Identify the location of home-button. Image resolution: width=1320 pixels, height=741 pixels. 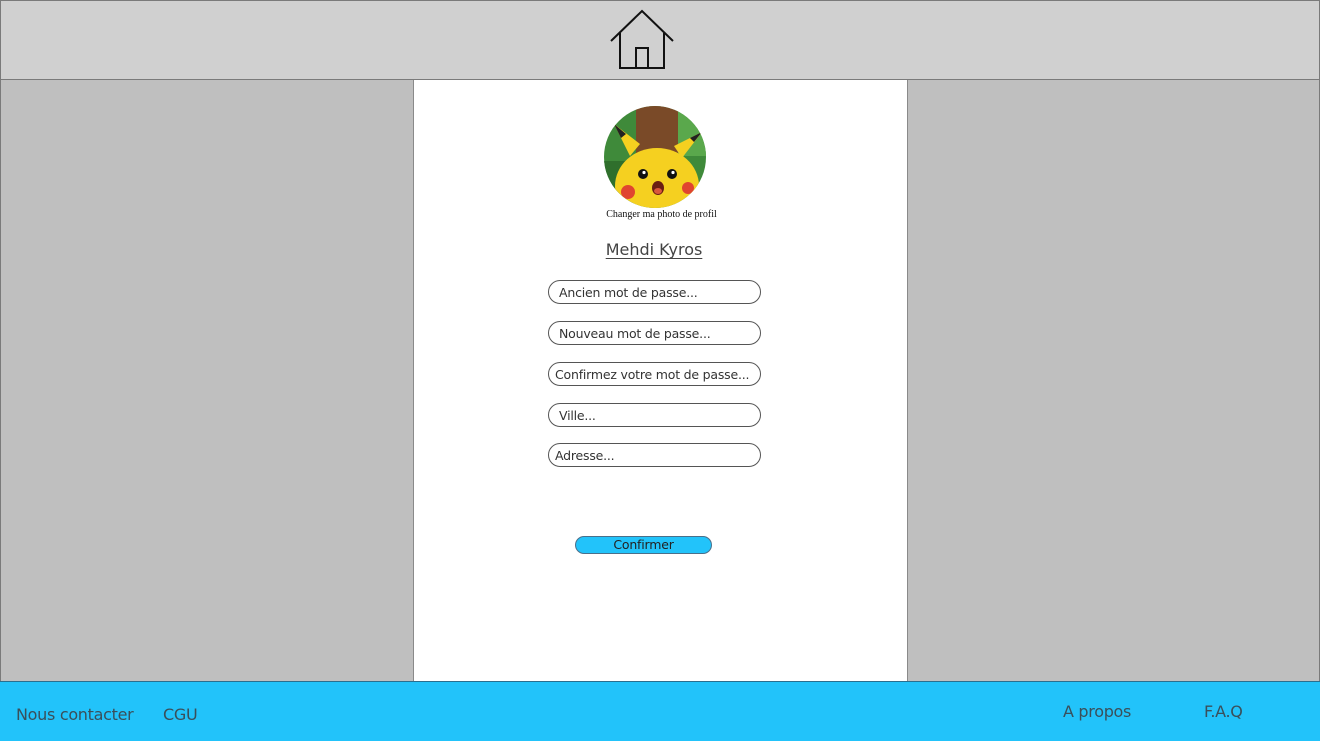
(642, 40).